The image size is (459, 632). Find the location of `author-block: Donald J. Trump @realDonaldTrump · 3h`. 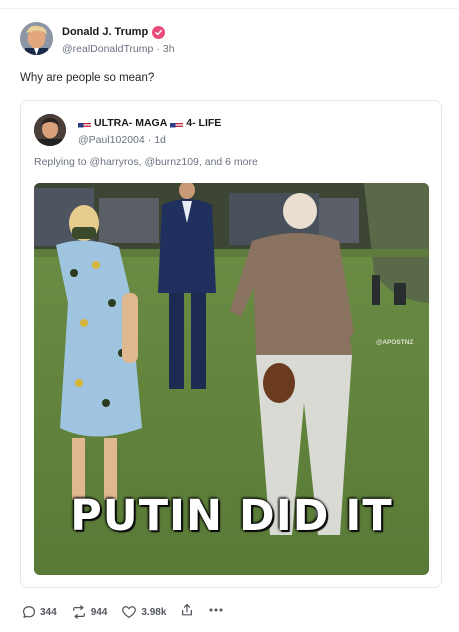

author-block: Donald J. Trump @realDonaldTrump · 3h is located at coordinates (118, 39).